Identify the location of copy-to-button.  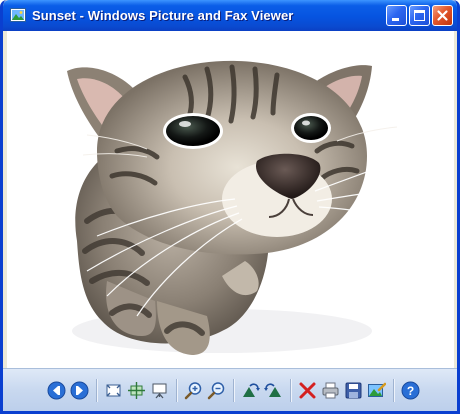
(353, 390).